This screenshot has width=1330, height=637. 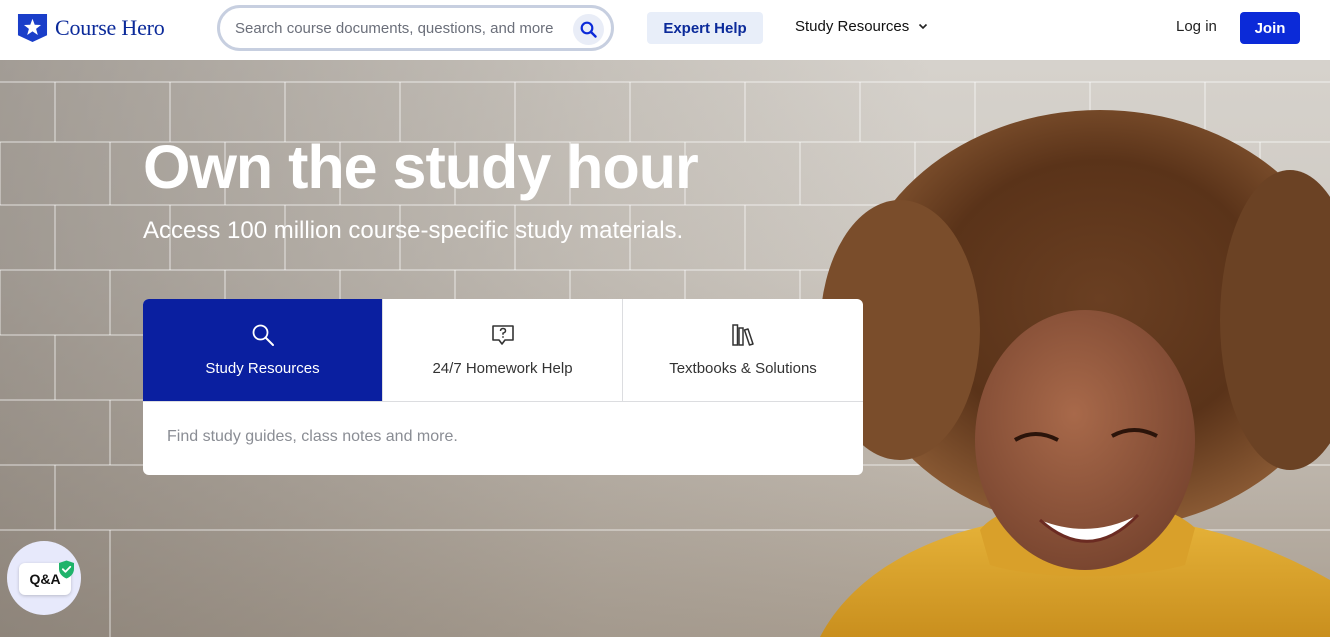 I want to click on books-icon, so click(x=743, y=335).